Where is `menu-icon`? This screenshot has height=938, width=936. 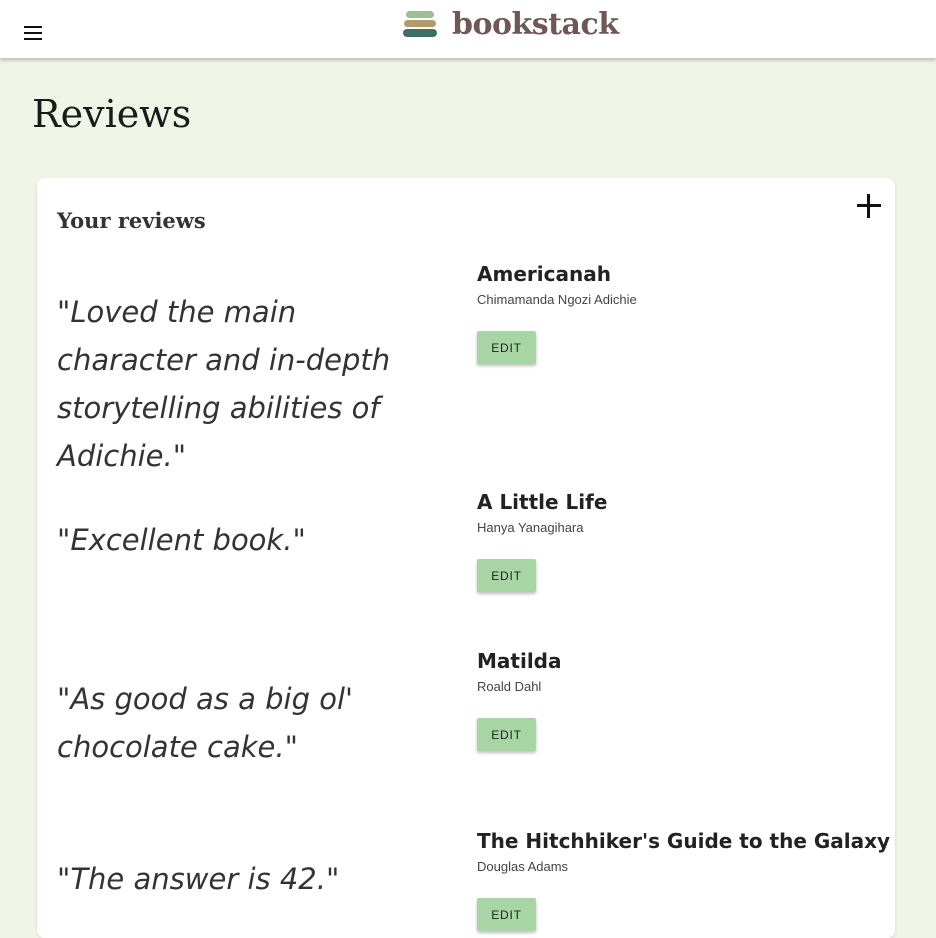
menu-icon is located at coordinates (37, 36).